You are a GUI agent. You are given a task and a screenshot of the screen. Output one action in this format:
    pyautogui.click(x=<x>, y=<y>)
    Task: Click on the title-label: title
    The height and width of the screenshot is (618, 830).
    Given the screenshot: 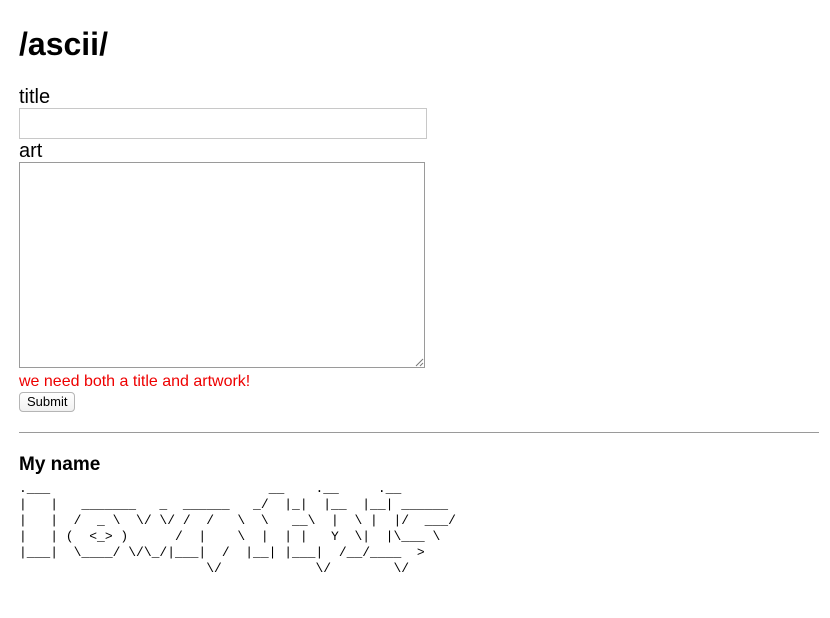 What is the action you would take?
    pyautogui.click(x=35, y=97)
    